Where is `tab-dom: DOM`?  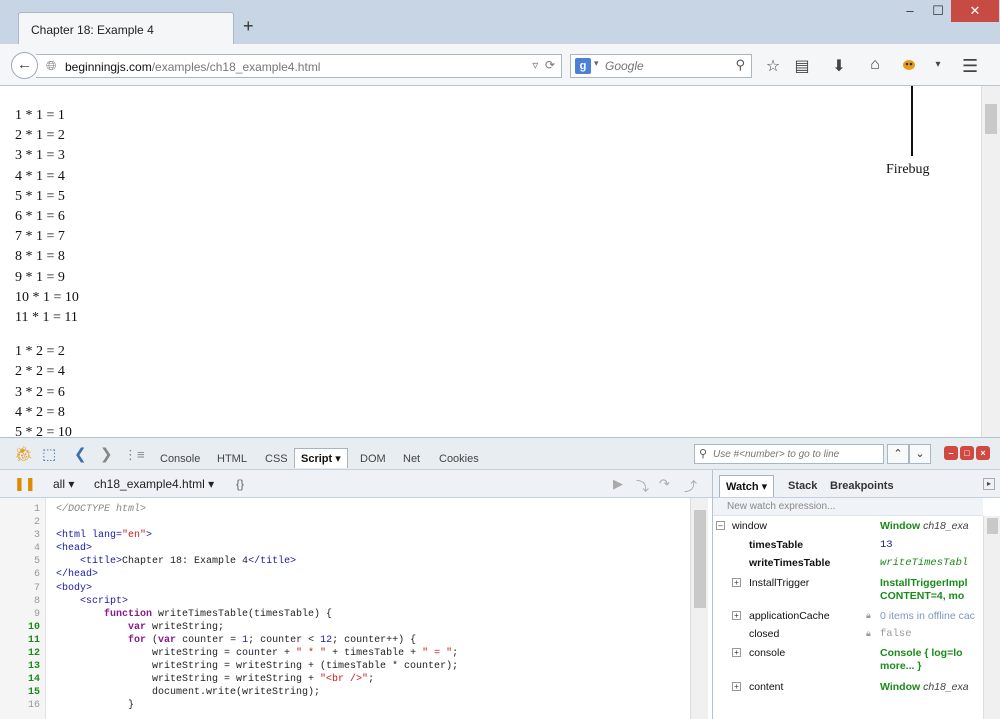 tab-dom: DOM is located at coordinates (373, 459).